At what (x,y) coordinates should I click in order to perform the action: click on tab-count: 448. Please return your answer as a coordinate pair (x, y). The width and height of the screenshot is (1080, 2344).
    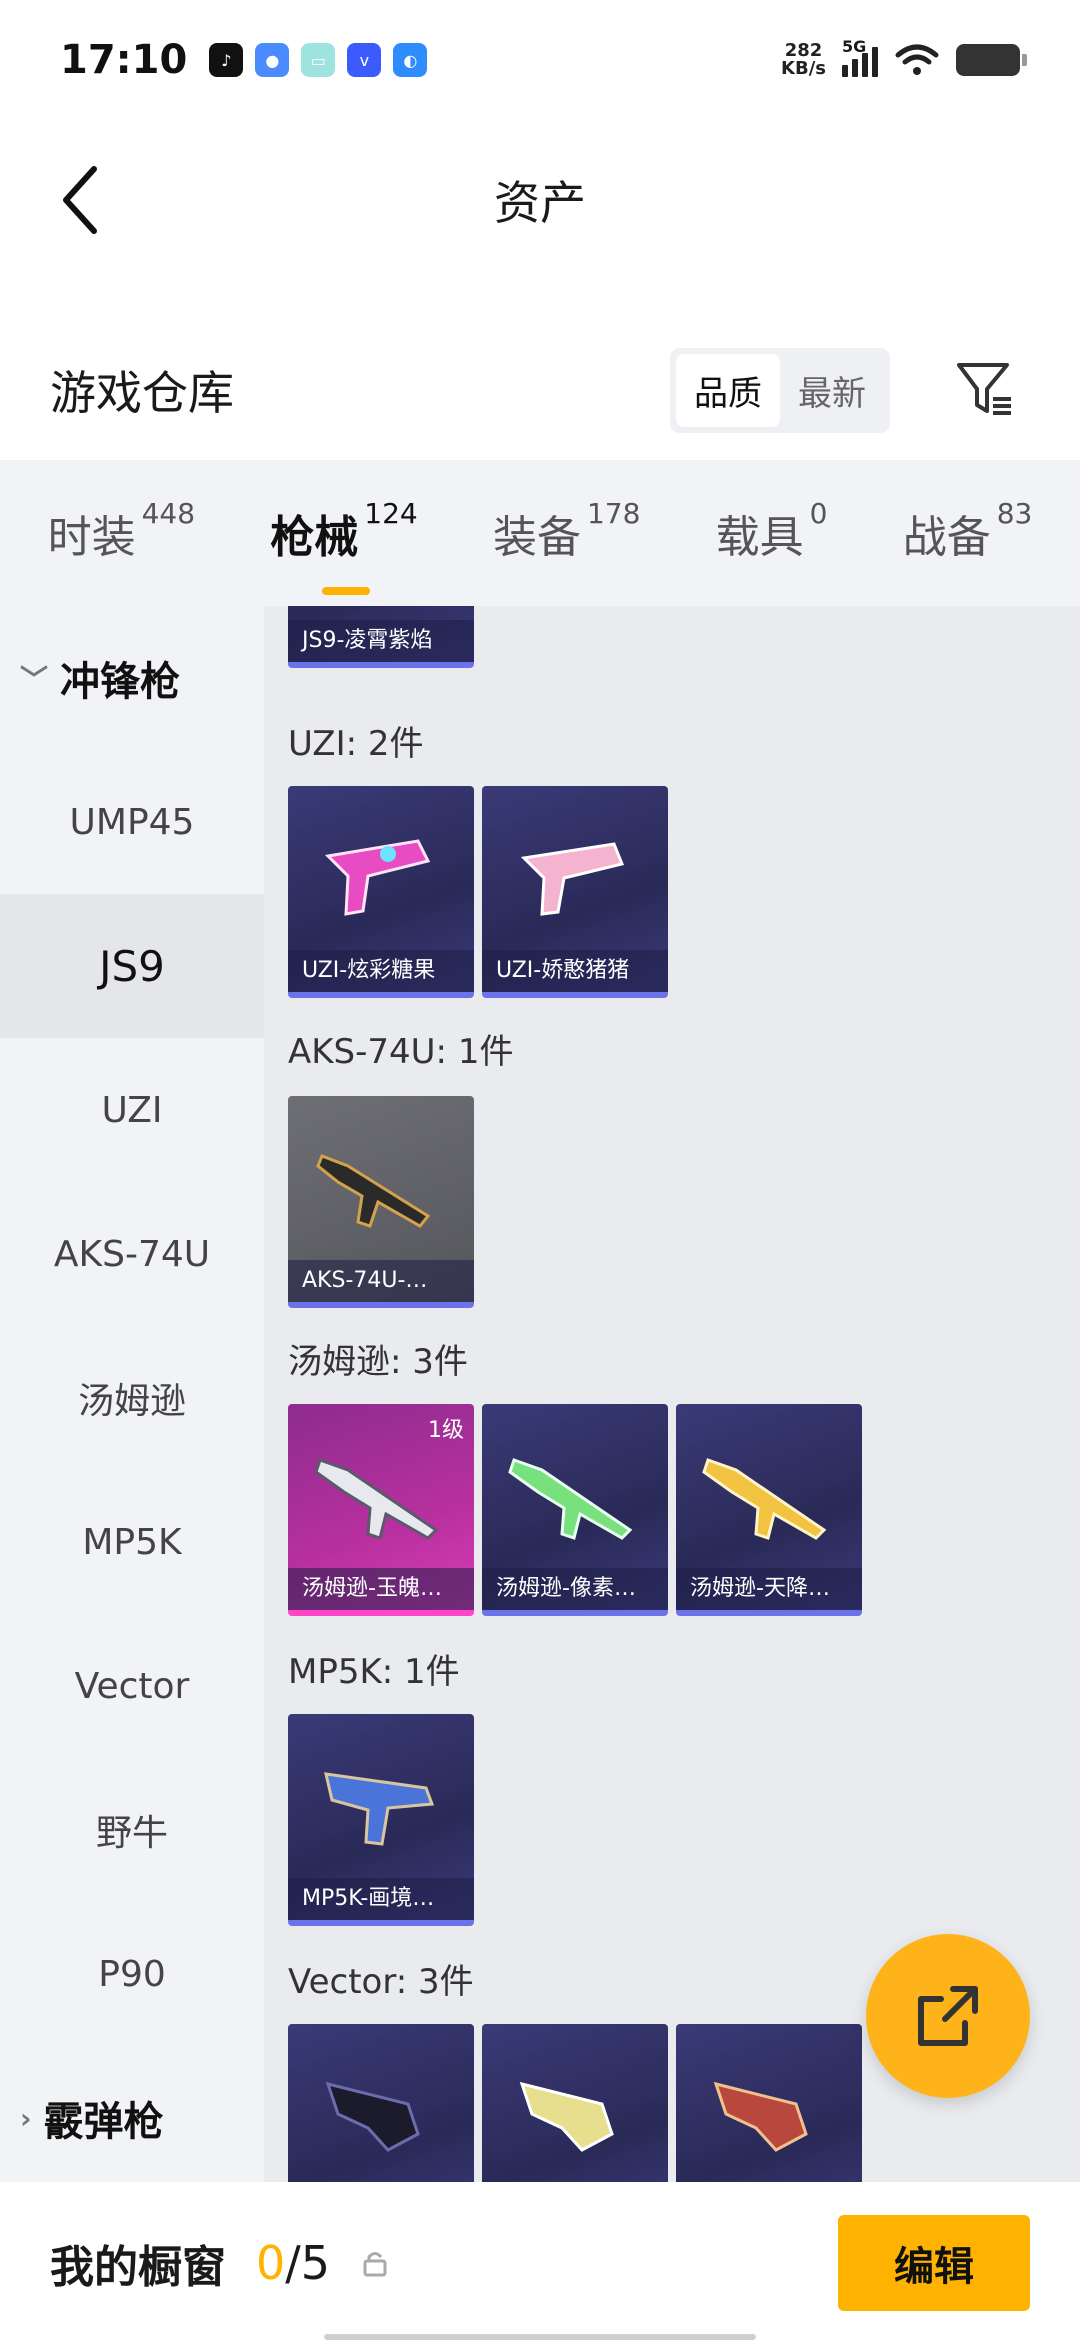
    Looking at the image, I should click on (168, 513).